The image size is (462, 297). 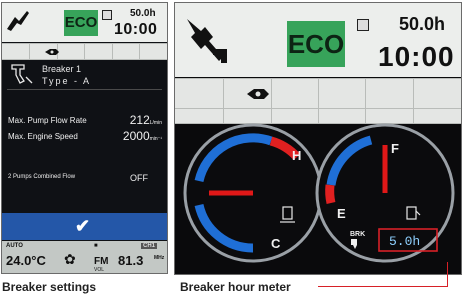 What do you see at coordinates (99, 270) in the screenshot?
I see `volume-label: VOL` at bounding box center [99, 270].